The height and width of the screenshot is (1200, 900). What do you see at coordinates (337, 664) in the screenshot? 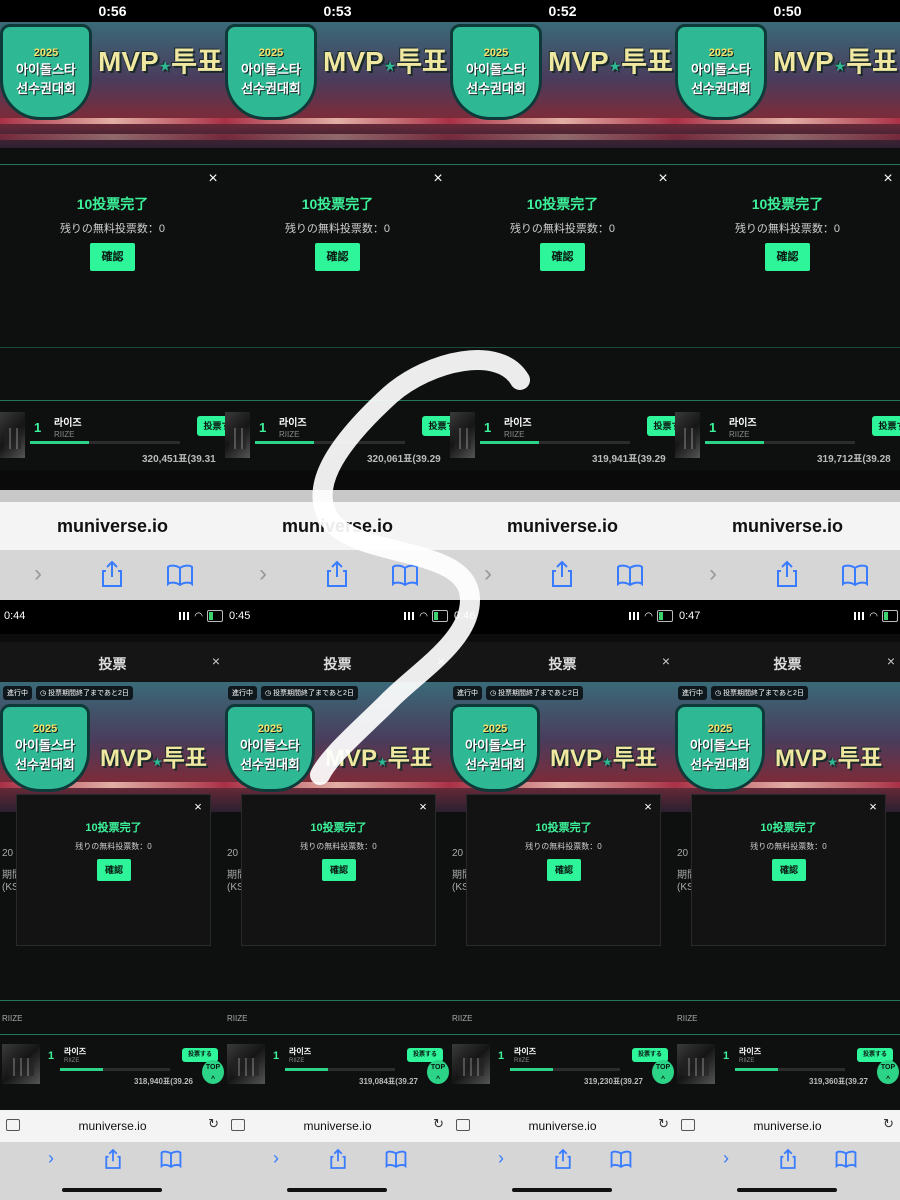
I see `page-title: 投票` at bounding box center [337, 664].